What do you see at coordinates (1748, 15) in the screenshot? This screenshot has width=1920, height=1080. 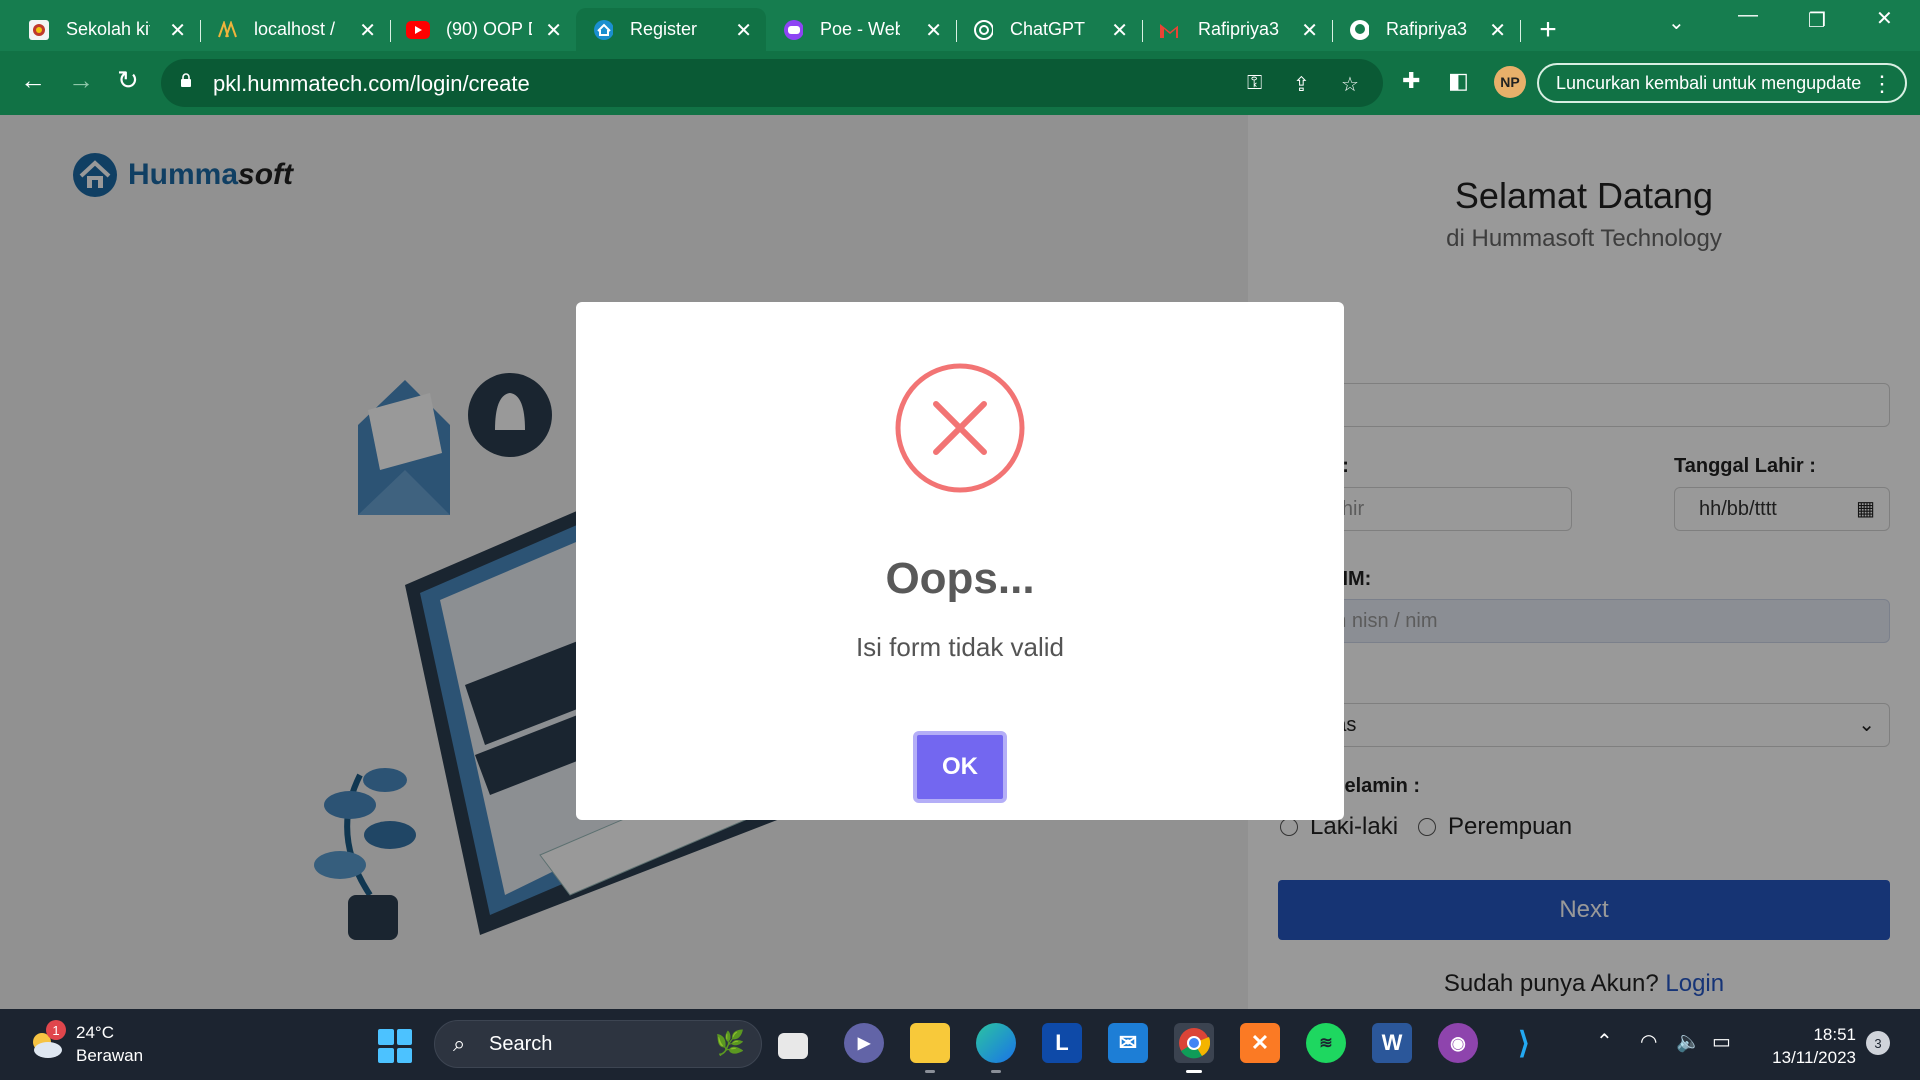 I see `minimize-icon: —` at bounding box center [1748, 15].